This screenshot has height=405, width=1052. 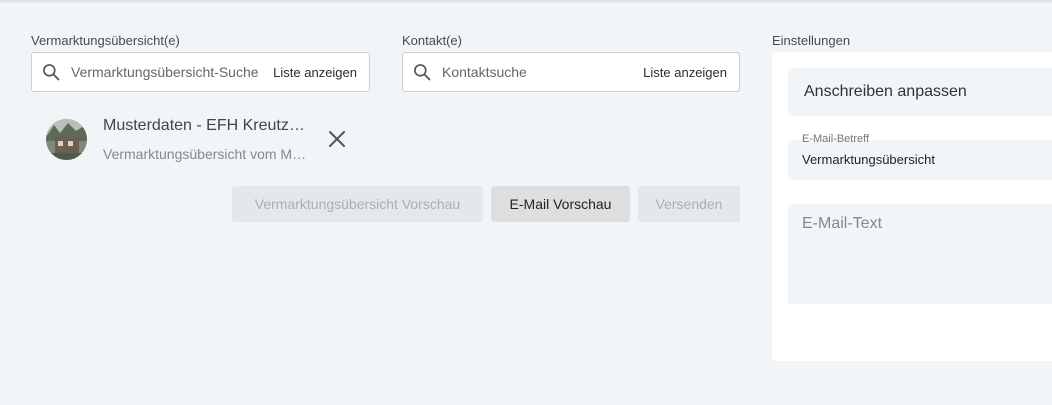 I want to click on email-subject-field: E-Mail-Betreff Vermarktungsübersicht, so click(x=920, y=156).